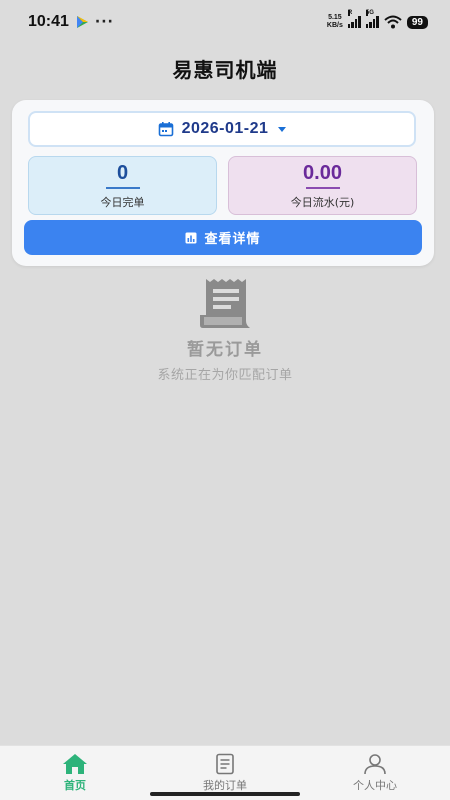 Image resolution: width=450 pixels, height=800 pixels. What do you see at coordinates (225, 785) in the screenshot?
I see `tab-my-orders-label: 我的订单` at bounding box center [225, 785].